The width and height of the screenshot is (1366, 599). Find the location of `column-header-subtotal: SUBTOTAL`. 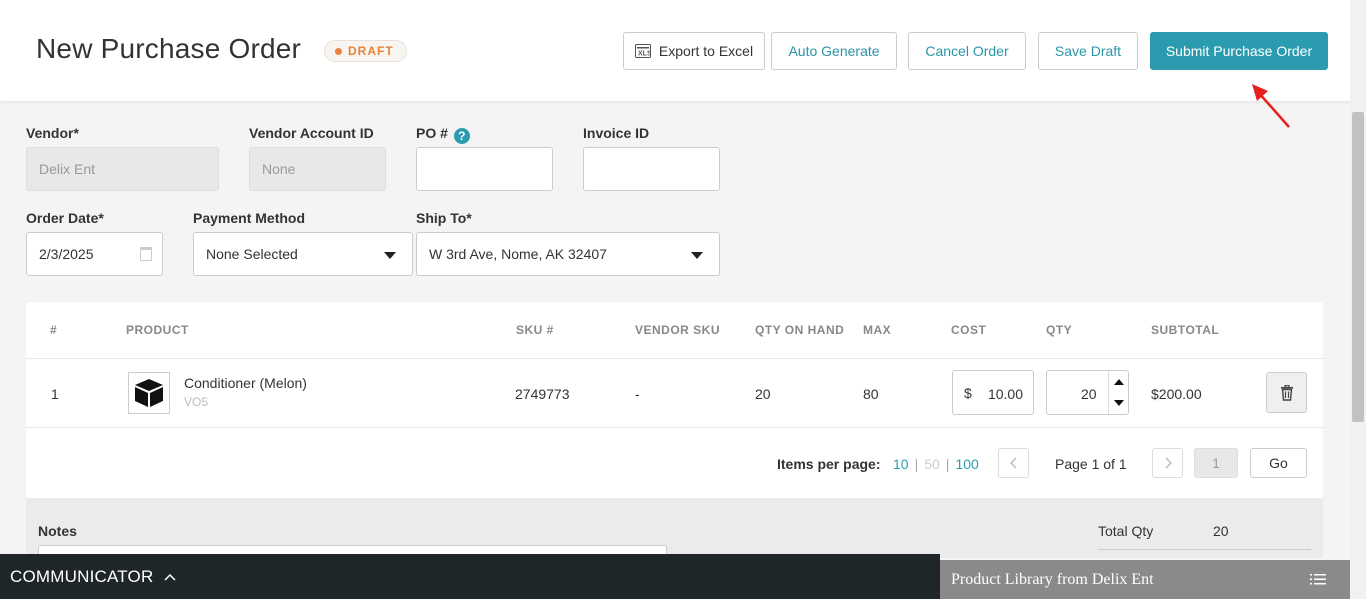

column-header-subtotal: SUBTOTAL is located at coordinates (1185, 330).